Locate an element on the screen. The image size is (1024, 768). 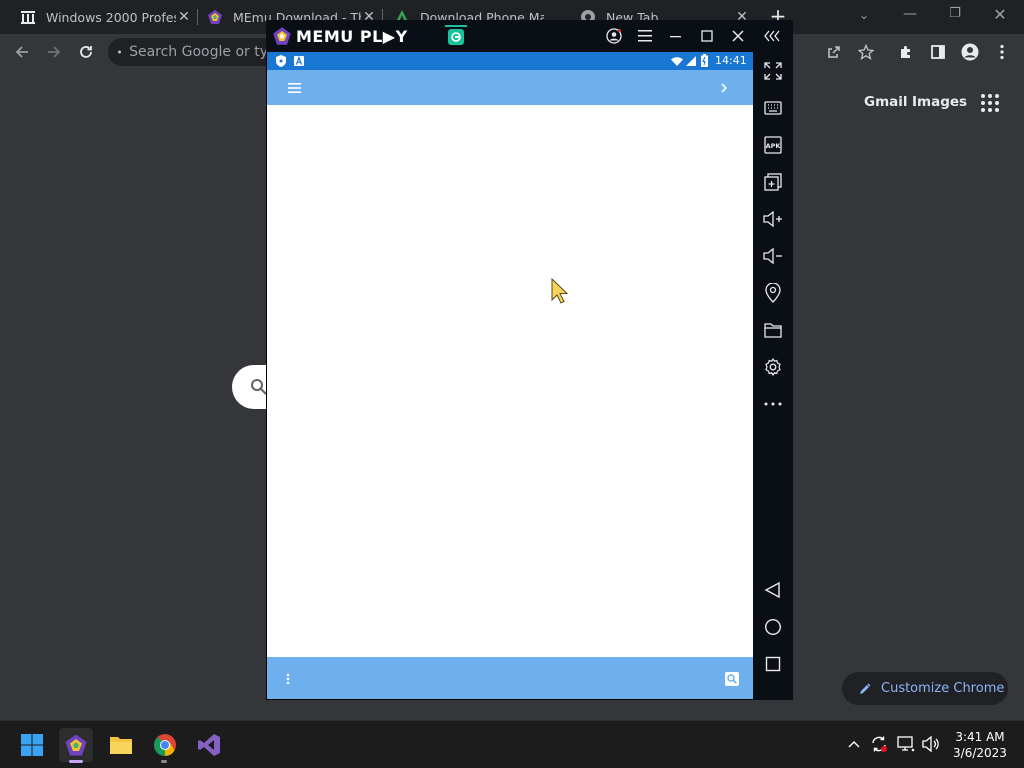
more-horiz-icon is located at coordinates (773, 404).